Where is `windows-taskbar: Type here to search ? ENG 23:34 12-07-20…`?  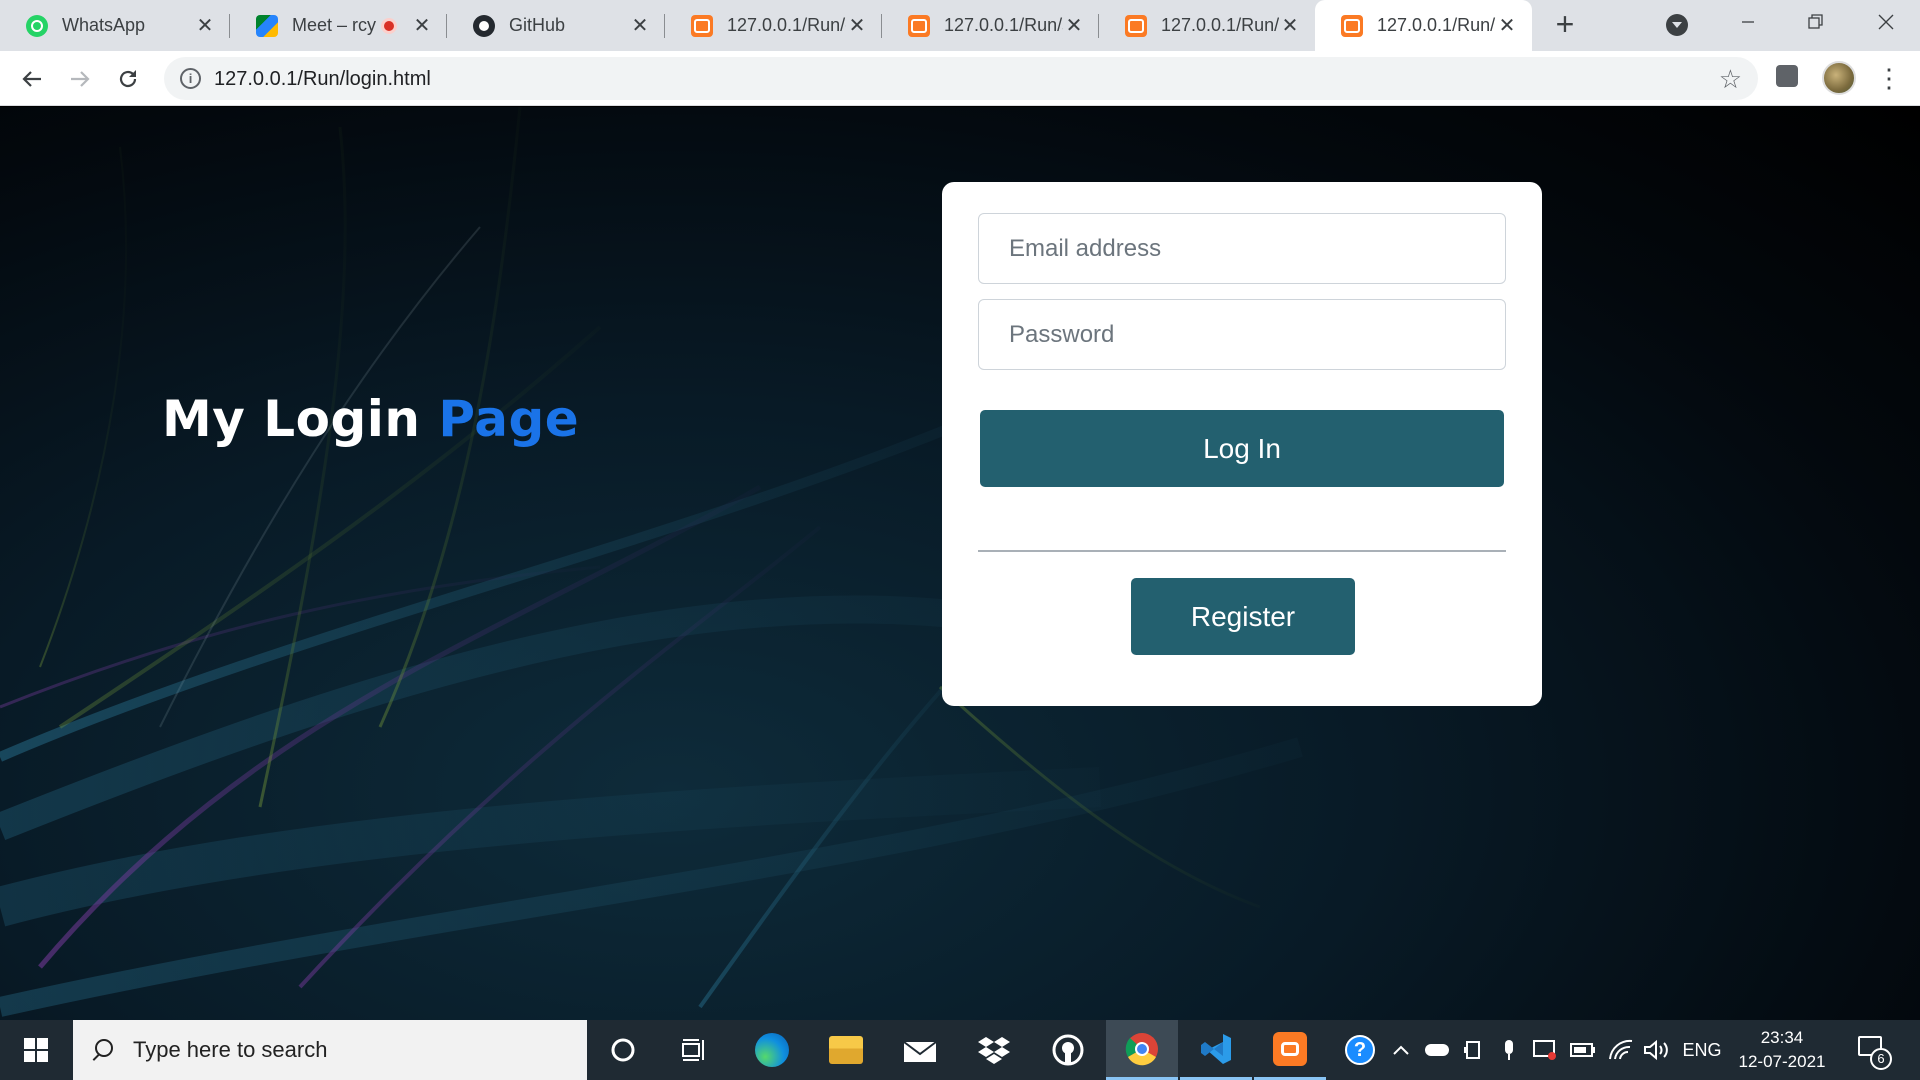 windows-taskbar: Type here to search ? ENG 23:34 12-07-20… is located at coordinates (960, 1050).